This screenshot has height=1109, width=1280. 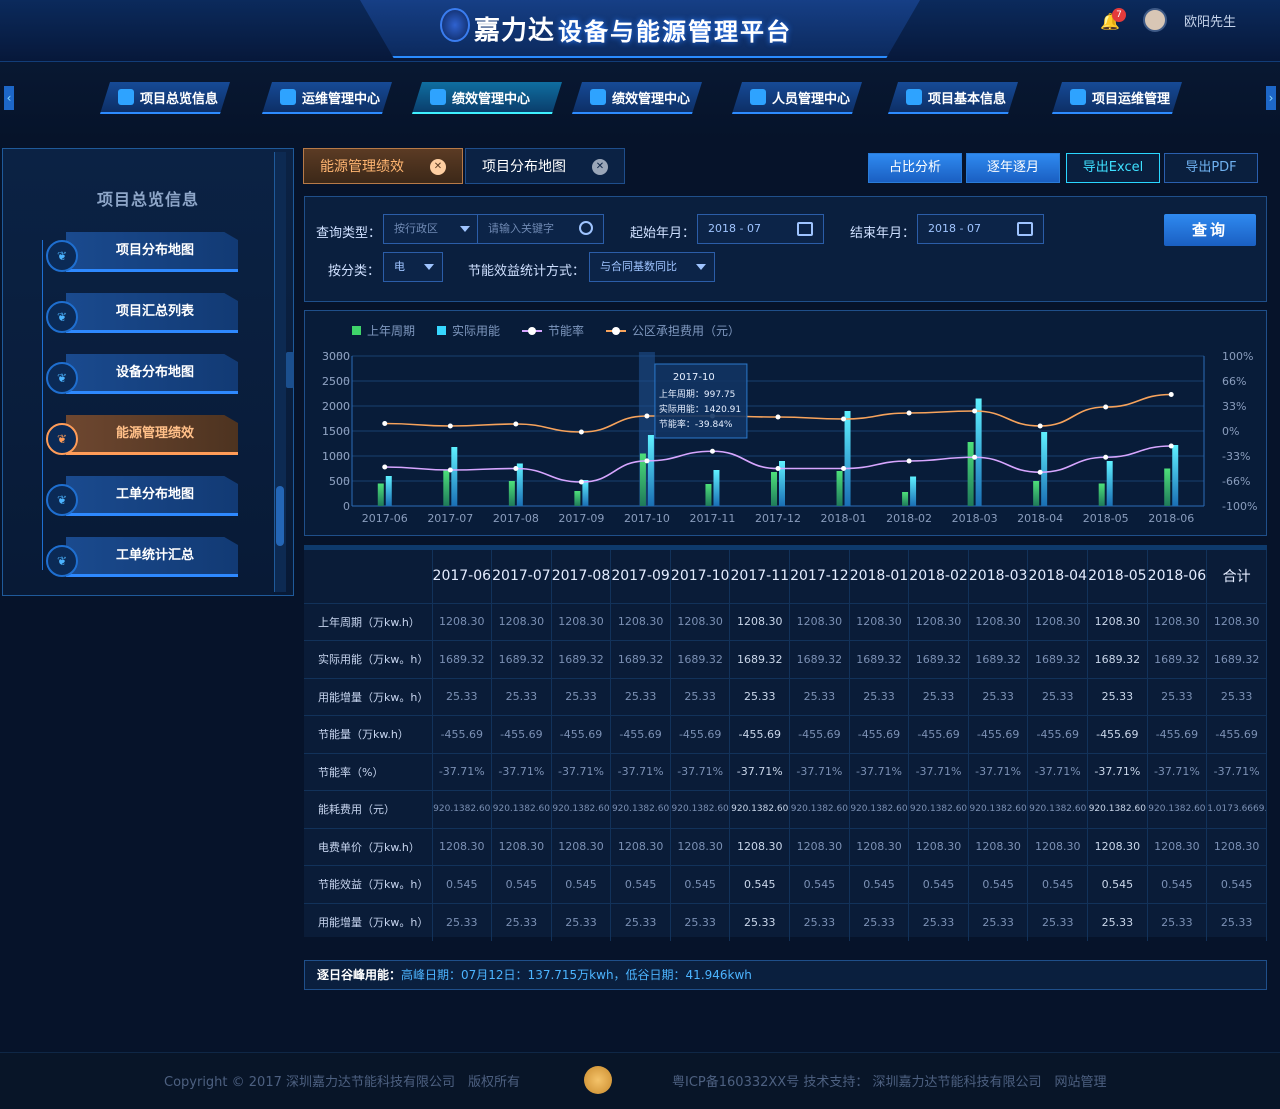 What do you see at coordinates (586, 228) in the screenshot?
I see `search-icon` at bounding box center [586, 228].